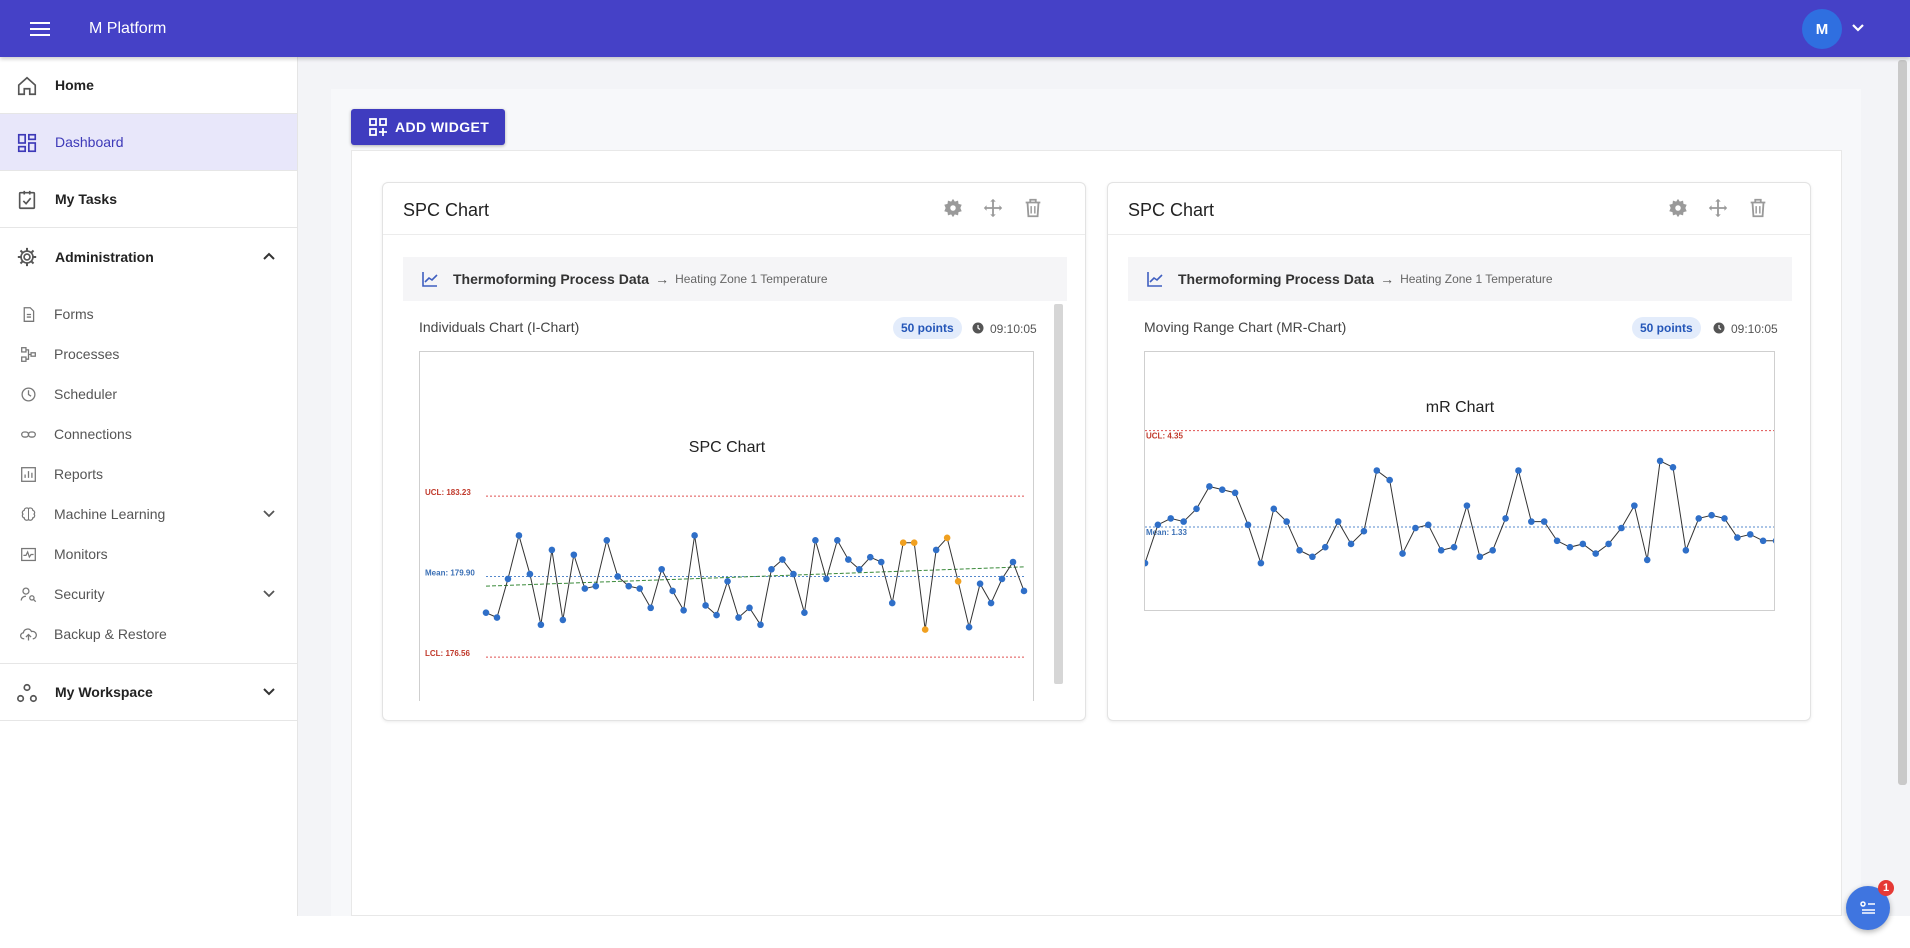 The image size is (1910, 948). I want to click on sidebar-item-my-tasks: My Tasks, so click(148, 199).